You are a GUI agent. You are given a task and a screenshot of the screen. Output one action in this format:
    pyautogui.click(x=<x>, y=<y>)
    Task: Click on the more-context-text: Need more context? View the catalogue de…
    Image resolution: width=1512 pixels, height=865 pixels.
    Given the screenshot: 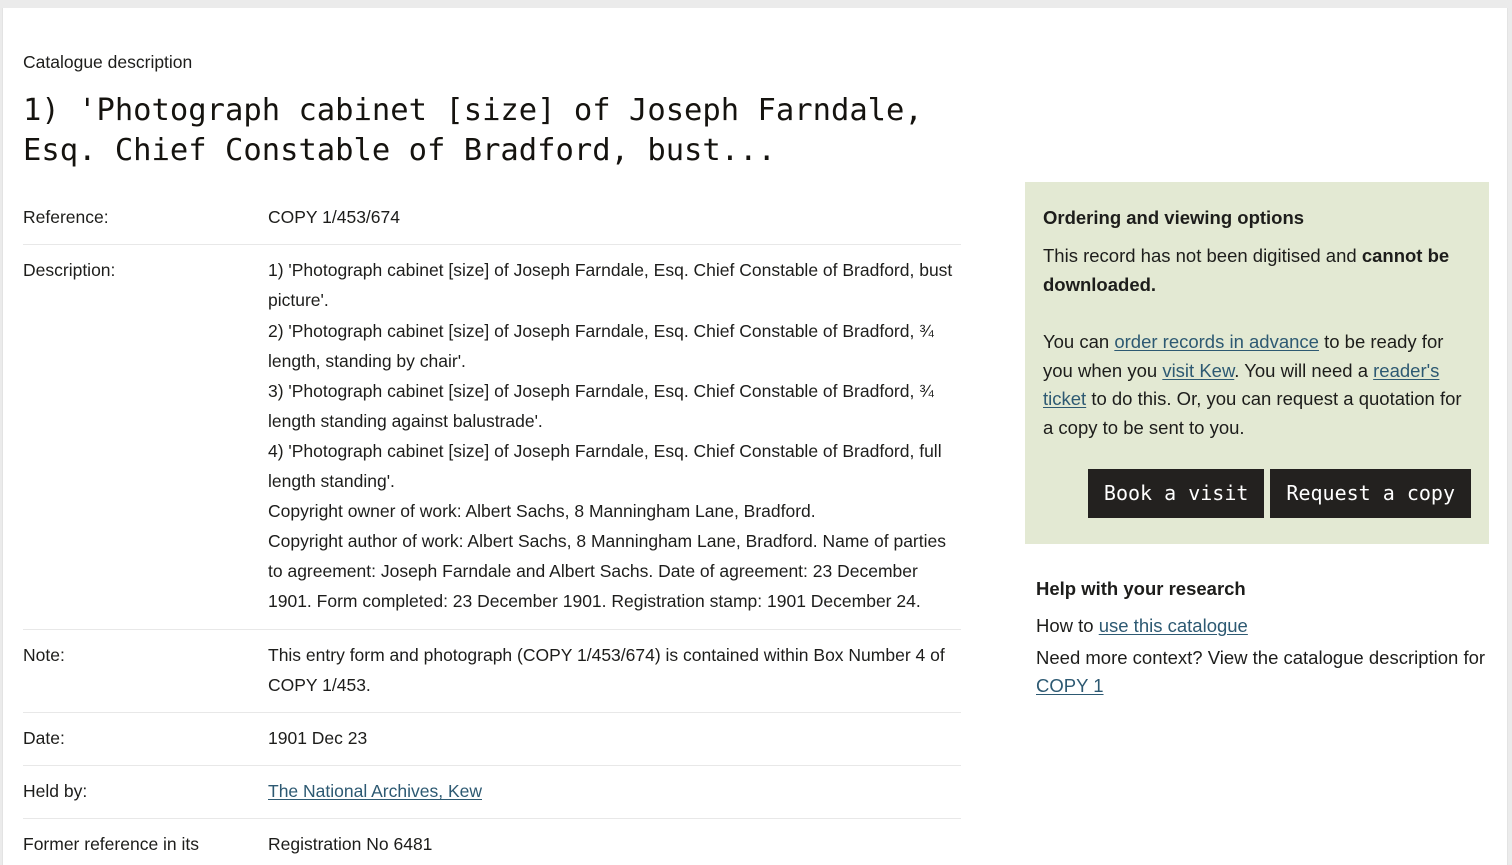 What is the action you would take?
    pyautogui.click(x=1262, y=672)
    